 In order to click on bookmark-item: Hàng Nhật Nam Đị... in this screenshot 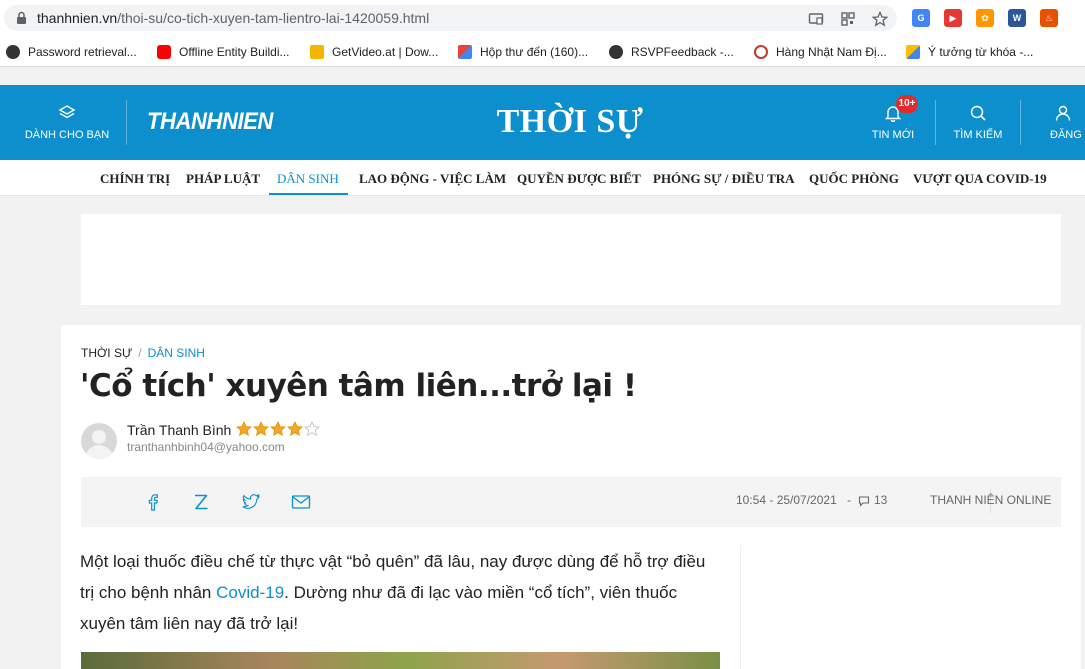, I will do `click(820, 52)`.